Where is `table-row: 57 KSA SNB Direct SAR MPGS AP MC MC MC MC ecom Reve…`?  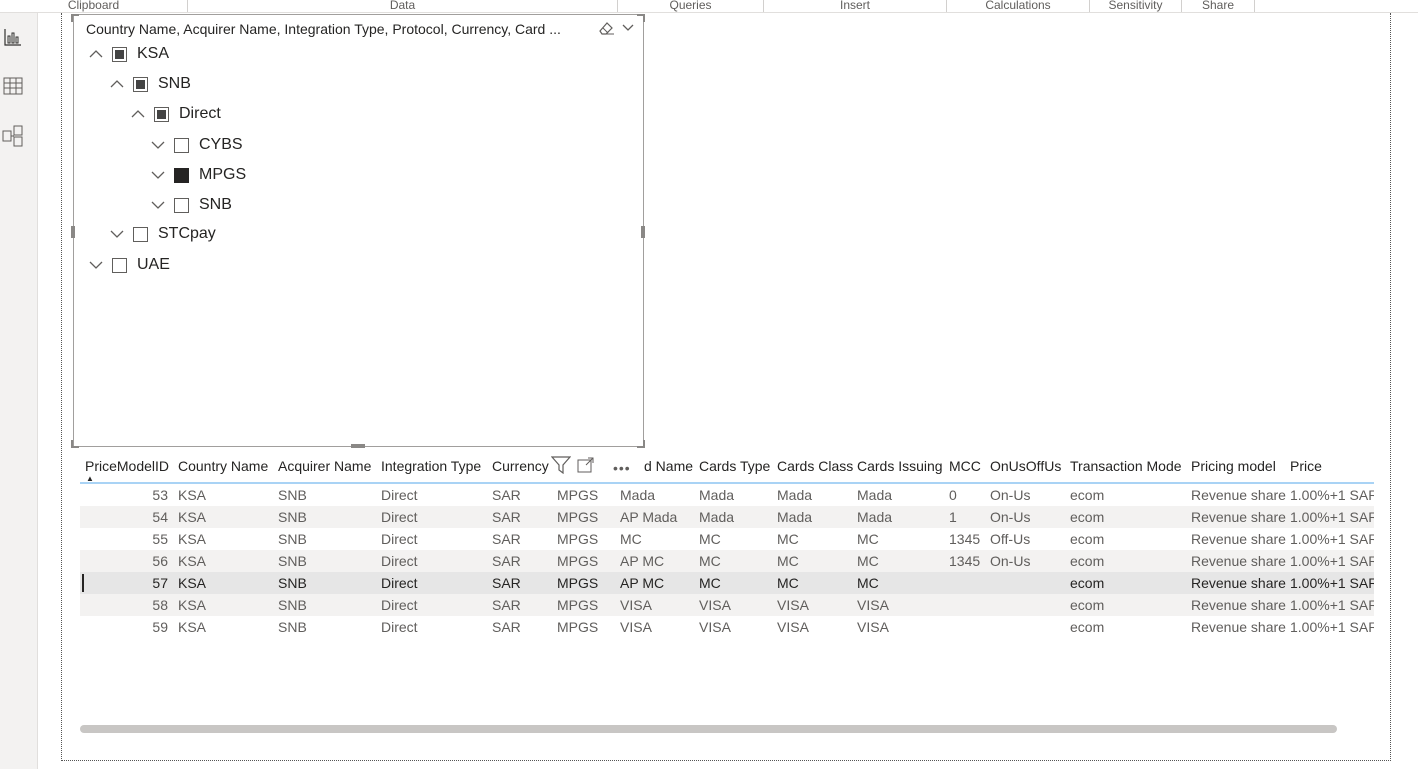 table-row: 57 KSA SNB Direct SAR MPGS AP MC MC MC MC ecom Reve… is located at coordinates (727, 583).